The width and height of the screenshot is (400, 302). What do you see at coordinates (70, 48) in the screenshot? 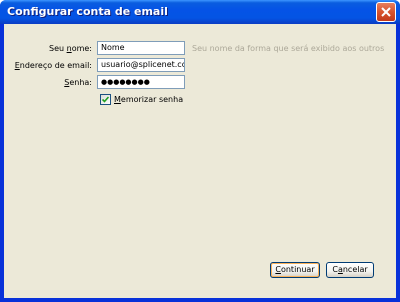
I see `name-label: Seu nome:` at bounding box center [70, 48].